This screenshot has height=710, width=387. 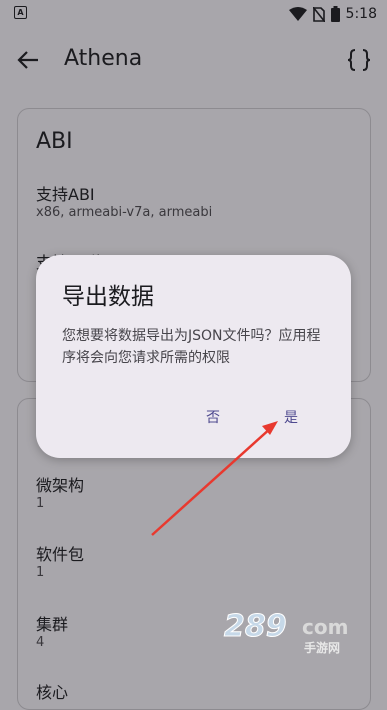 What do you see at coordinates (291, 417) in the screenshot?
I see `confirm-button: 是` at bounding box center [291, 417].